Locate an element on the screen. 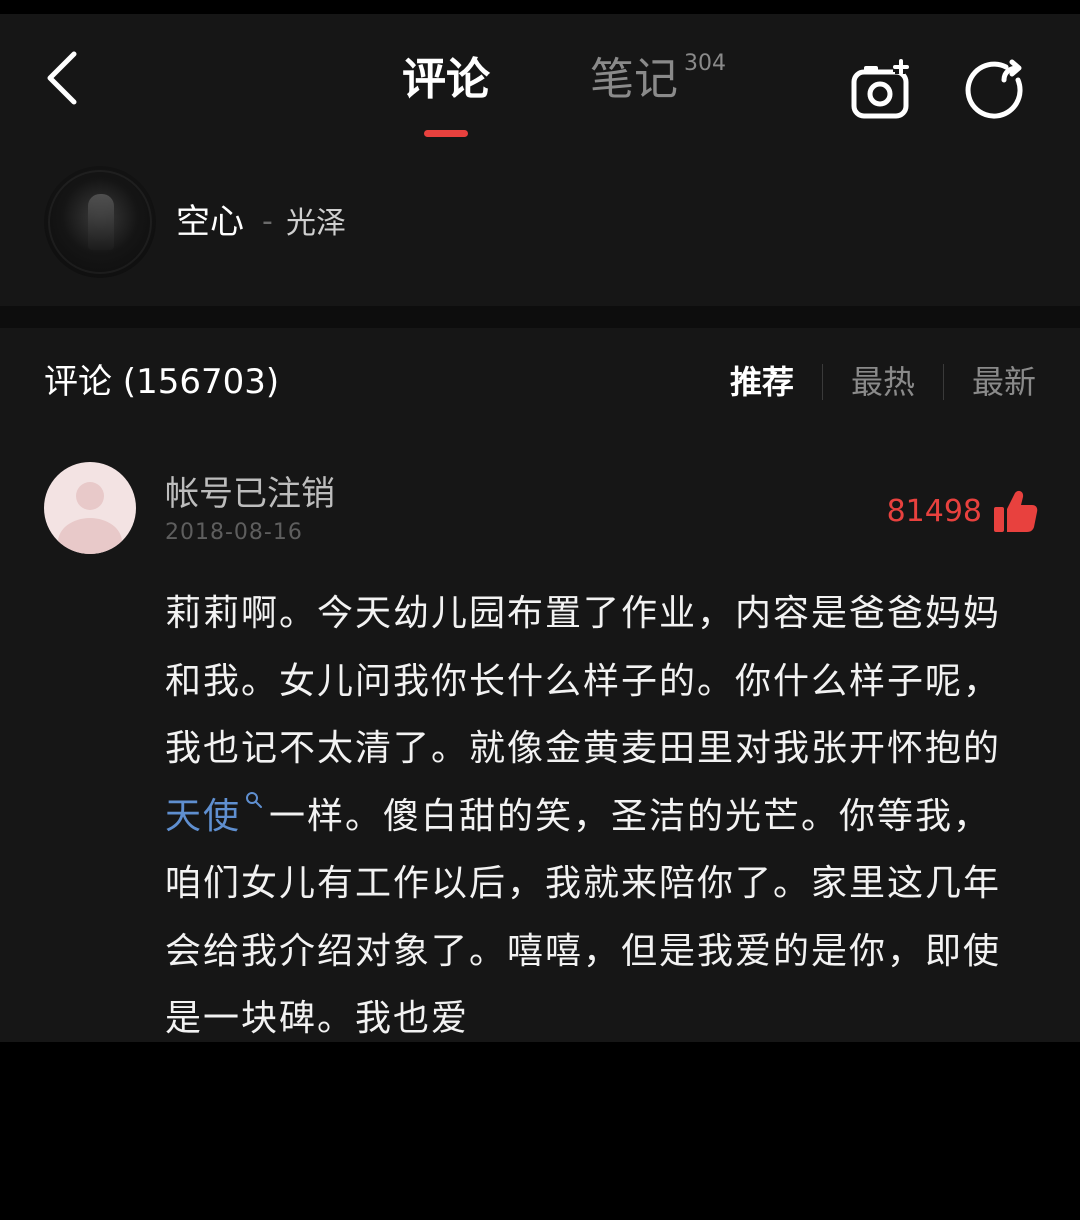 The width and height of the screenshot is (1080, 1220). avatar is located at coordinates (90, 508).